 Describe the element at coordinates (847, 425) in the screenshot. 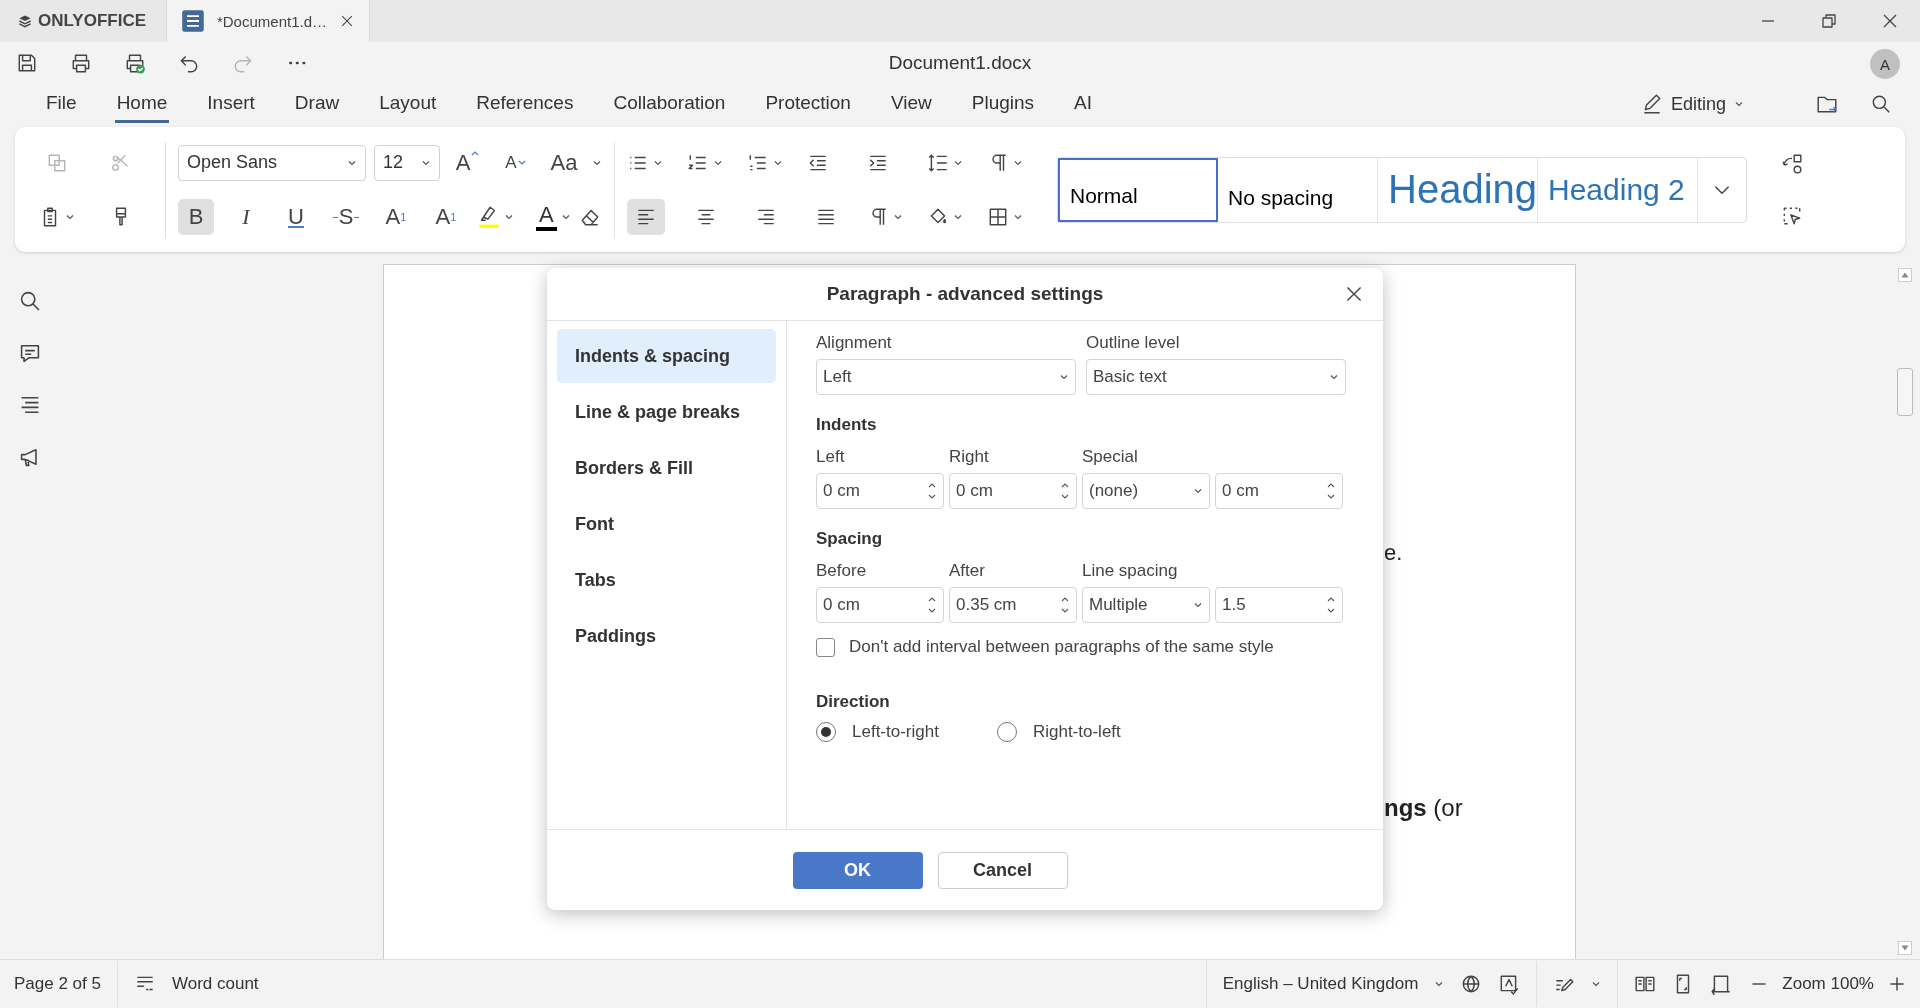

I see `section-heading: Indents` at that location.